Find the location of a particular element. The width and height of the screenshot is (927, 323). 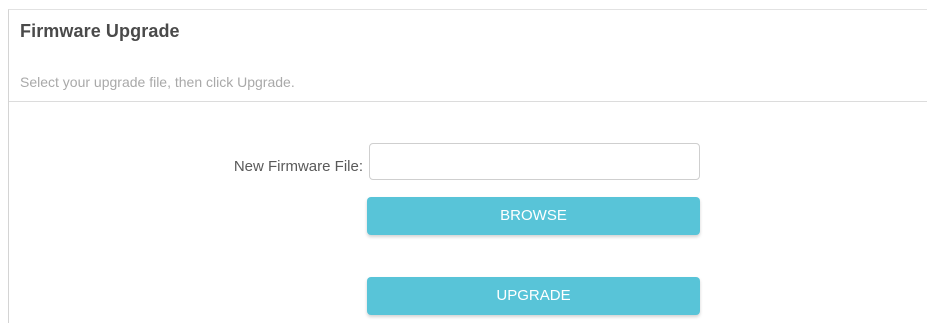

section-divider is located at coordinates (468, 101).